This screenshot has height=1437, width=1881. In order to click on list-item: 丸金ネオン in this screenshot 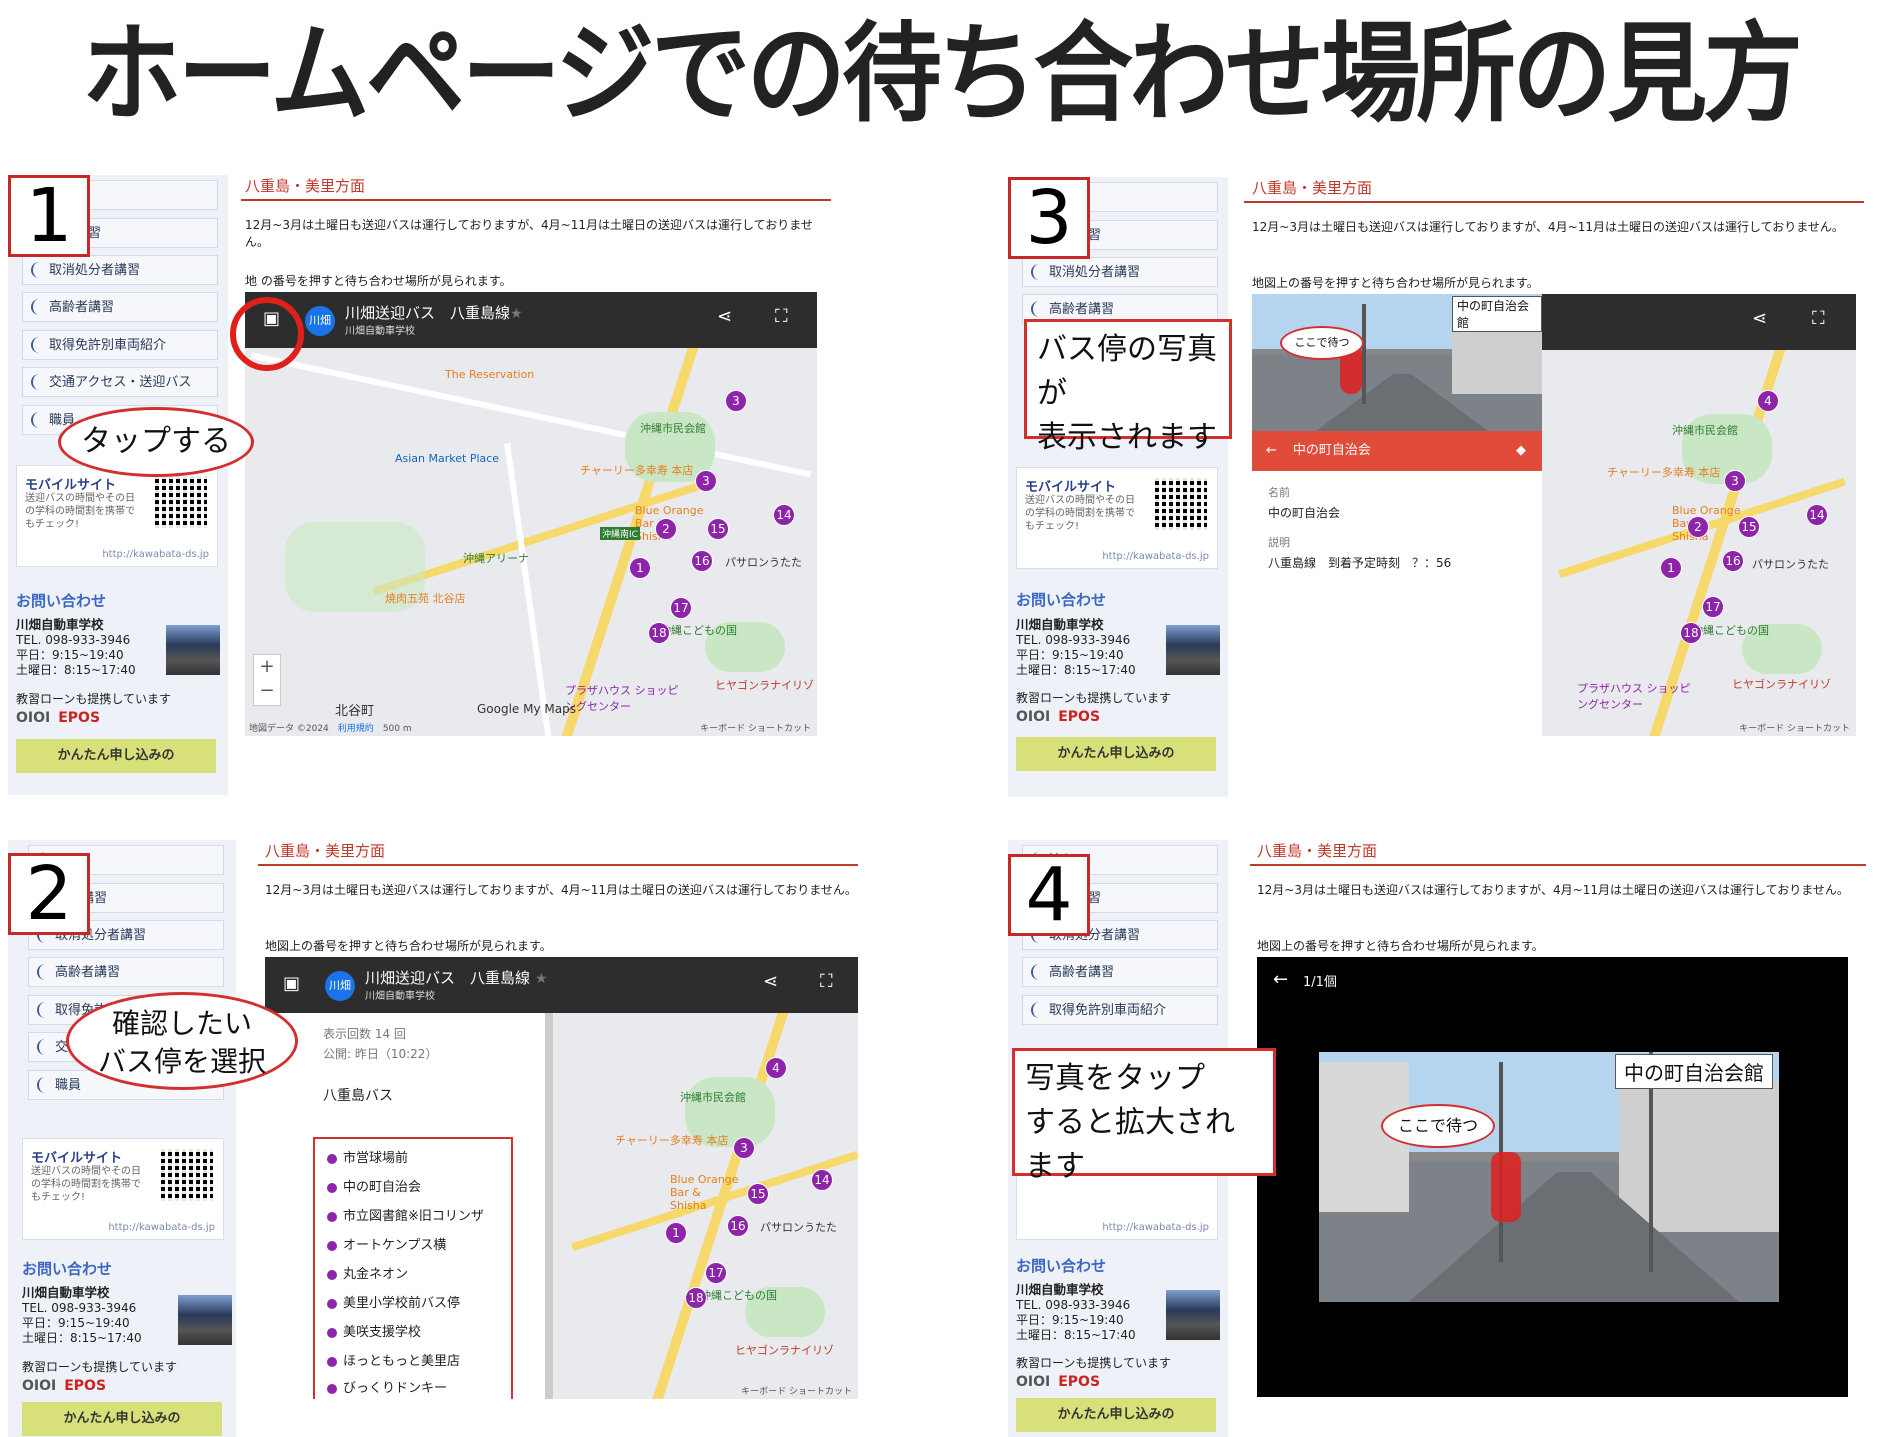, I will do `click(367, 1272)`.